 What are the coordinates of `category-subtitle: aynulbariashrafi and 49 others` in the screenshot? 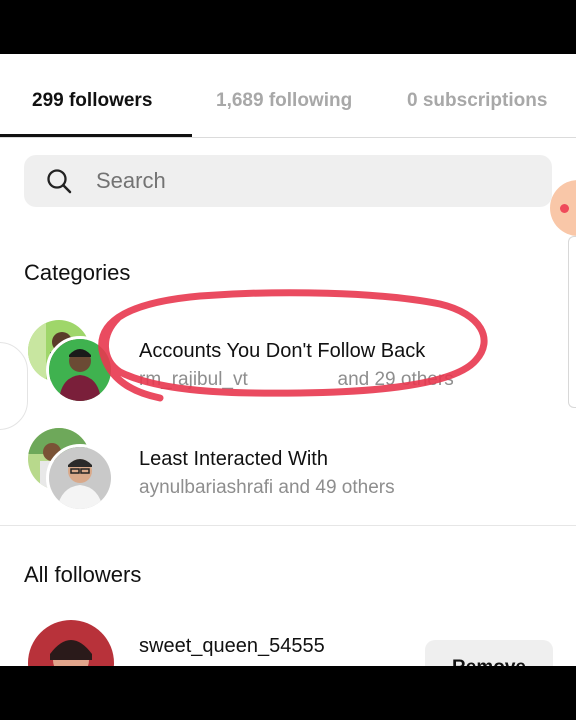 It's located at (267, 487).